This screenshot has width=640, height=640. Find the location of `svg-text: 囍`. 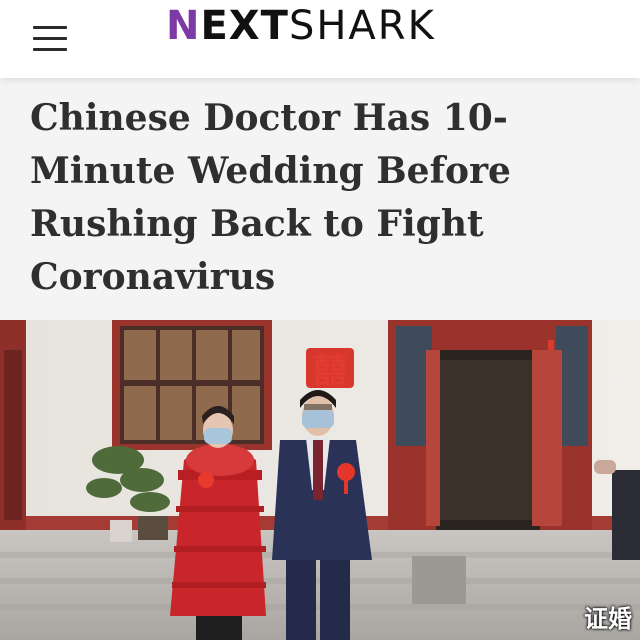

svg-text: 囍 is located at coordinates (330, 371).